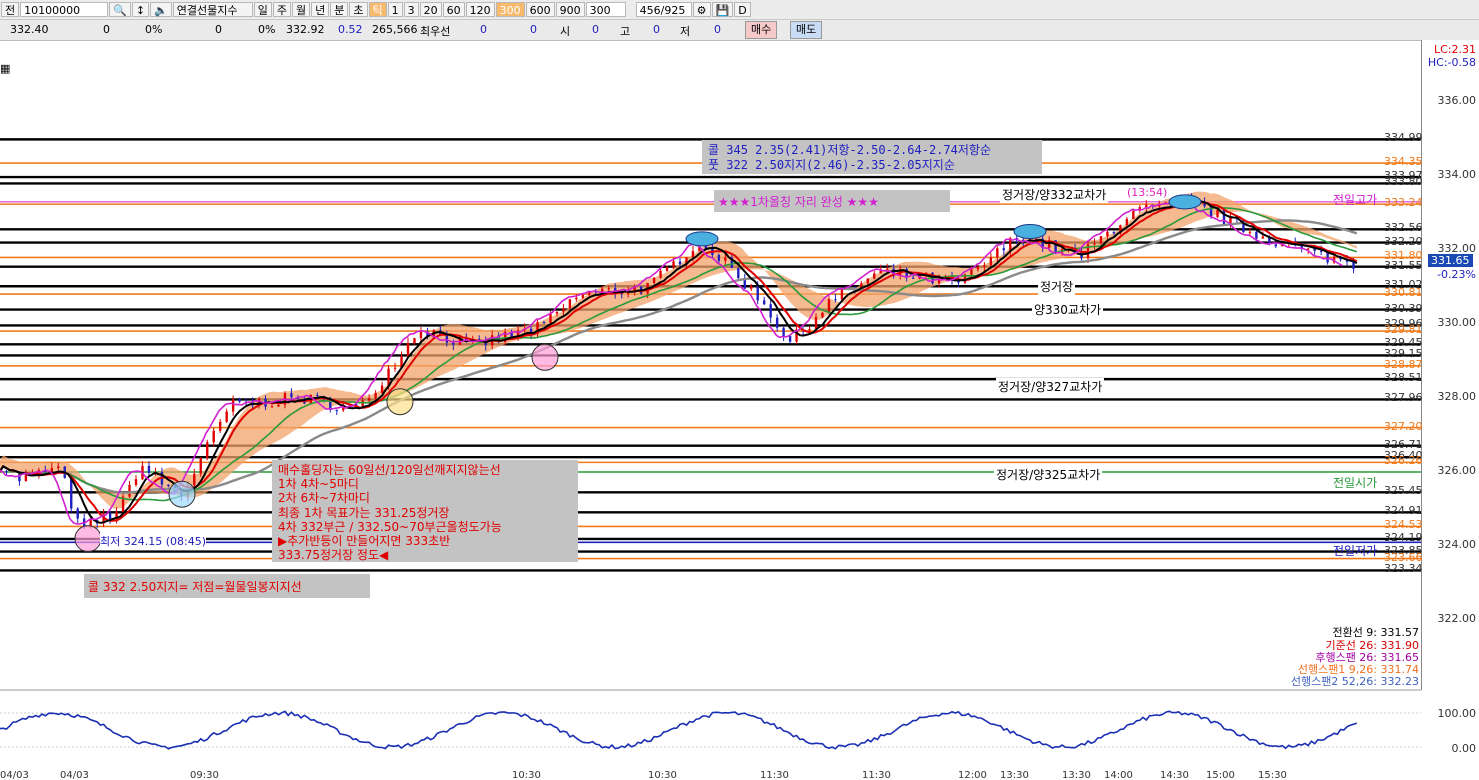 The image size is (1479, 780). What do you see at coordinates (1403, 228) in the screenshot?
I see `price-level-label: 332.56` at bounding box center [1403, 228].